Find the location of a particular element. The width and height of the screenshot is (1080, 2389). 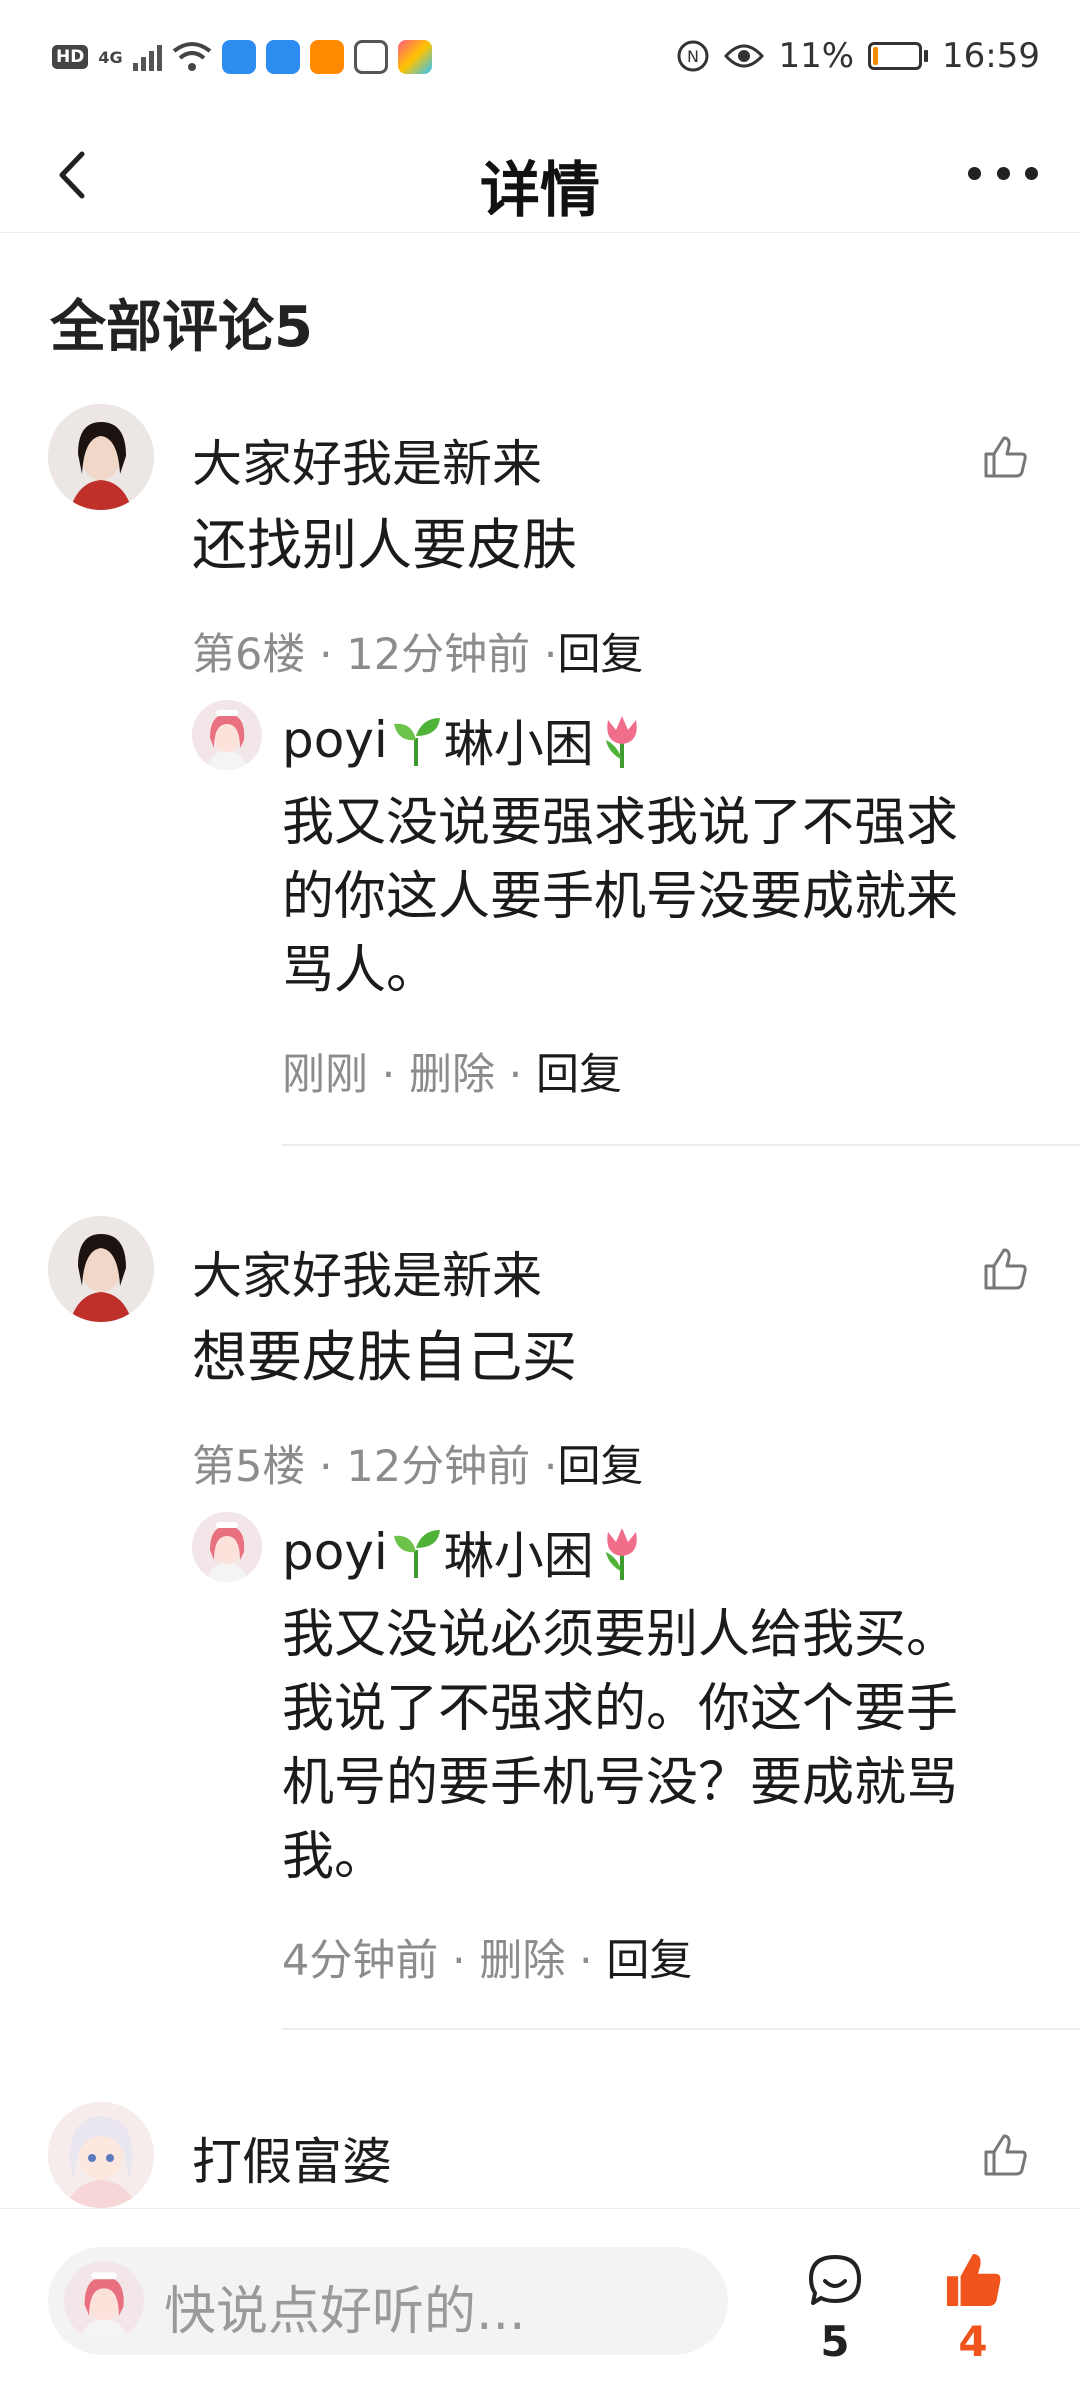

nav-bar: 详情 is located at coordinates (540, 176).